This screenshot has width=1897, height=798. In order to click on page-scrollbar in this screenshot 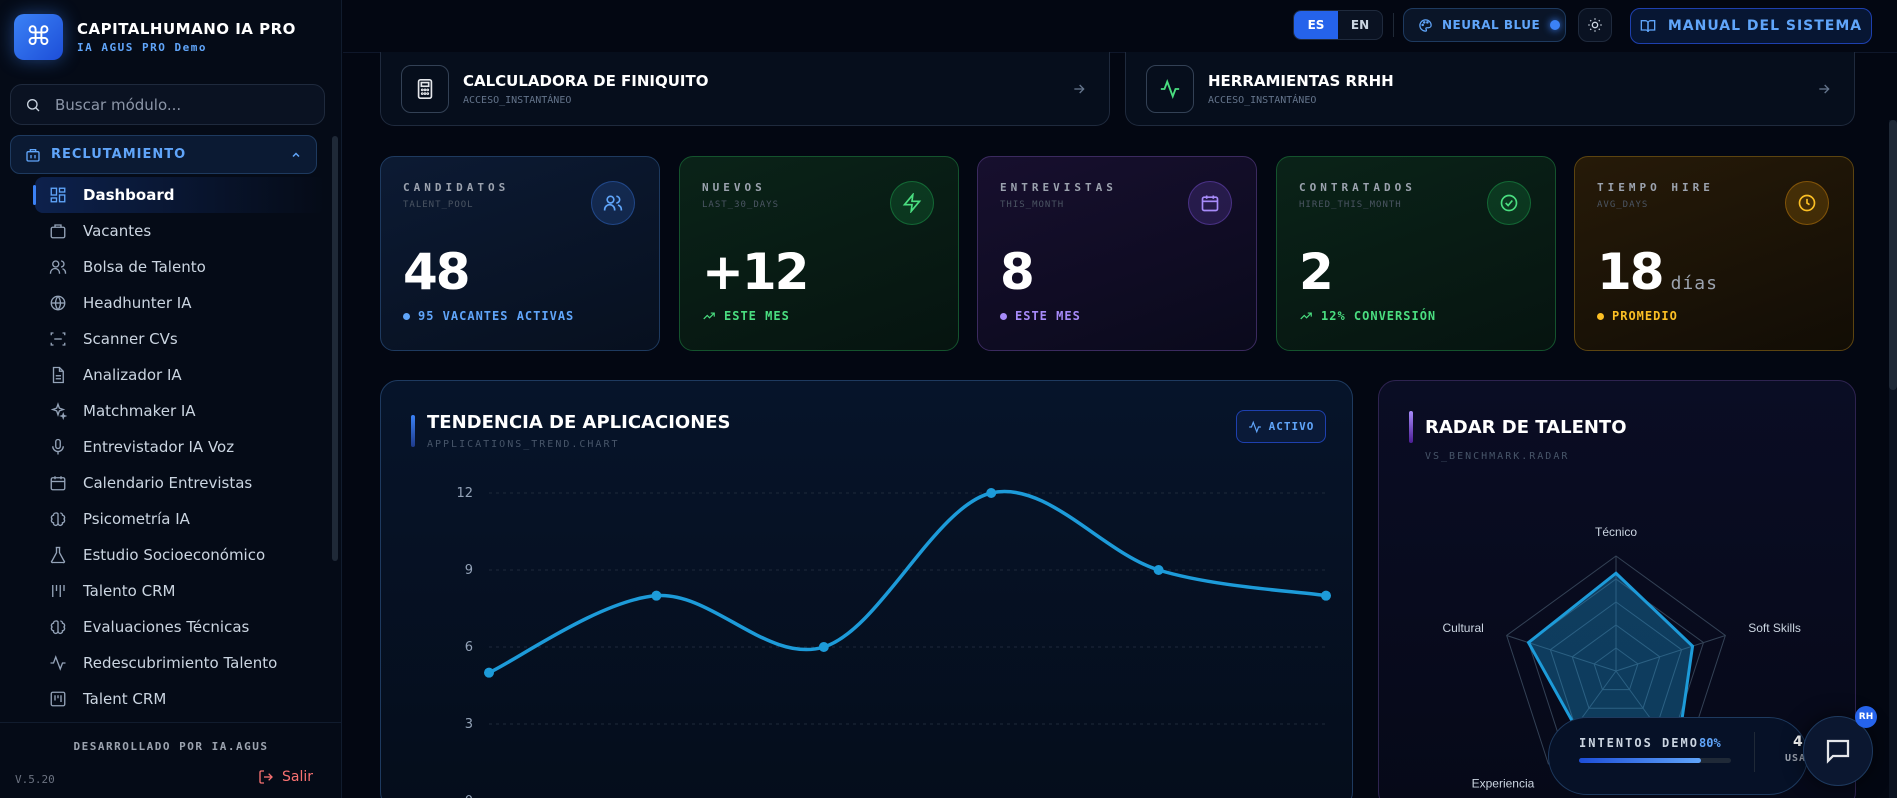, I will do `click(1893, 459)`.